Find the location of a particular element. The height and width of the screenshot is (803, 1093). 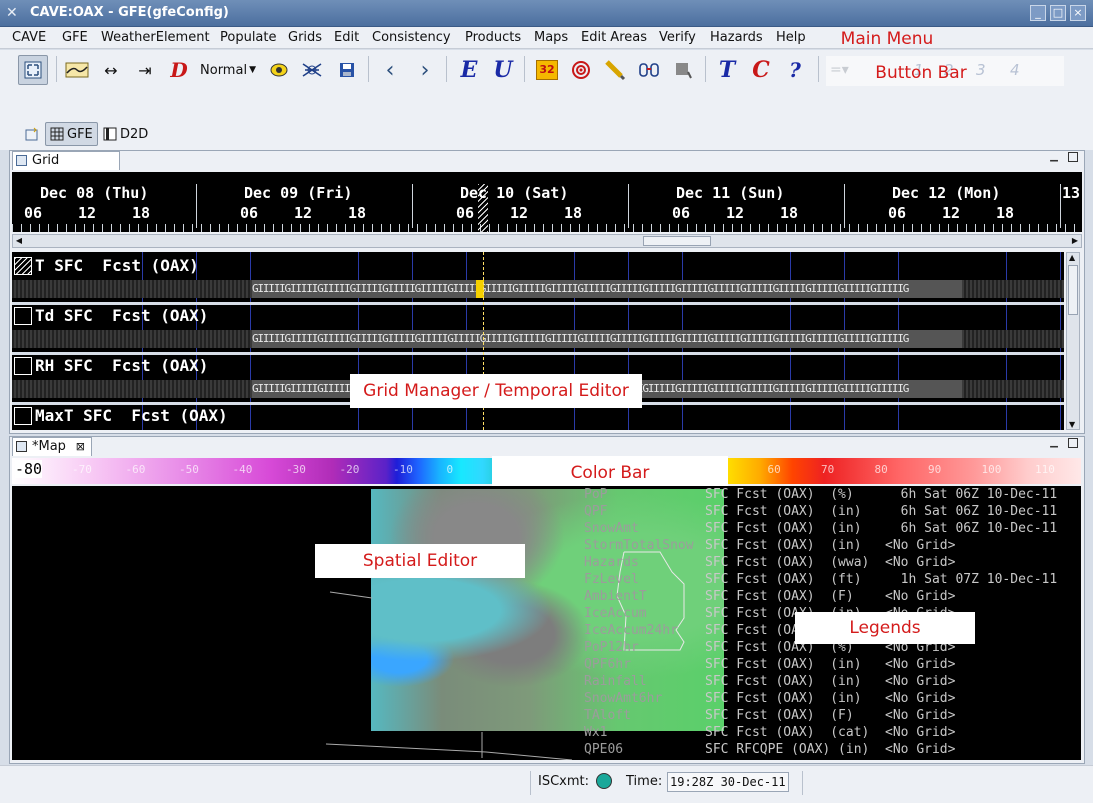

legend-item-name: FzLevel is located at coordinates (639, 579).